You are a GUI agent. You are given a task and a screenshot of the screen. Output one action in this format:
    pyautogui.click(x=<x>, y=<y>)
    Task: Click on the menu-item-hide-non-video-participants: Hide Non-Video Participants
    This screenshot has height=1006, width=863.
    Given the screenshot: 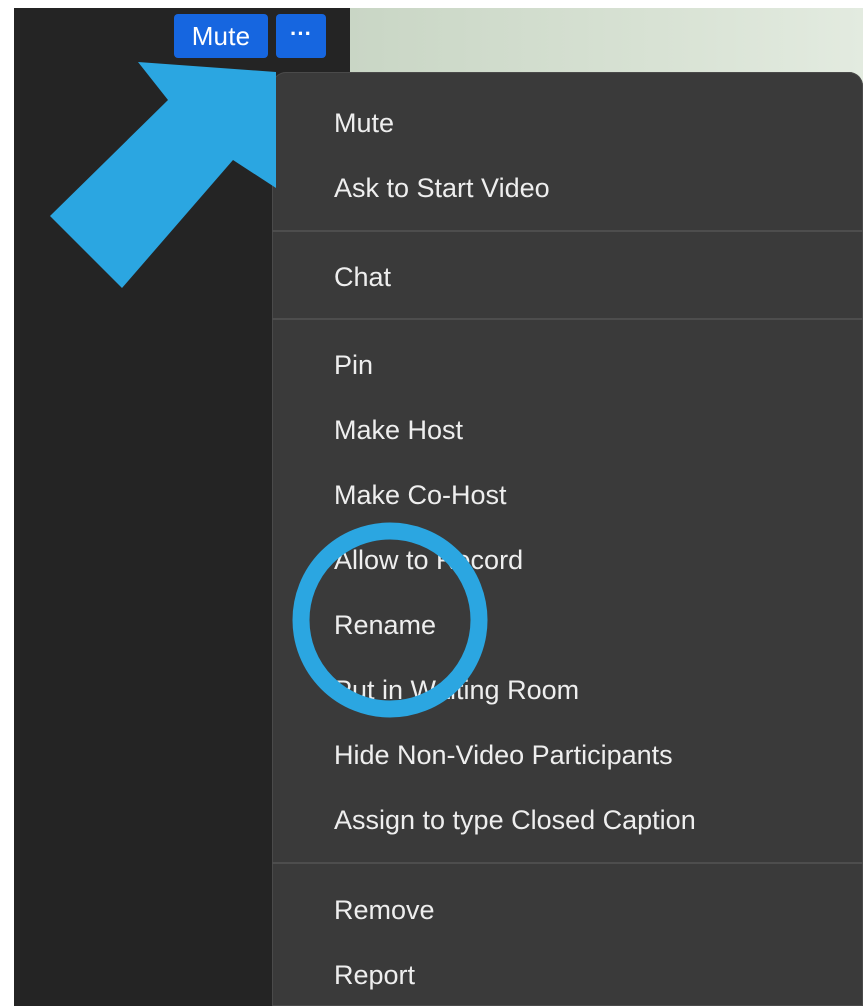 What is the action you would take?
    pyautogui.click(x=503, y=755)
    